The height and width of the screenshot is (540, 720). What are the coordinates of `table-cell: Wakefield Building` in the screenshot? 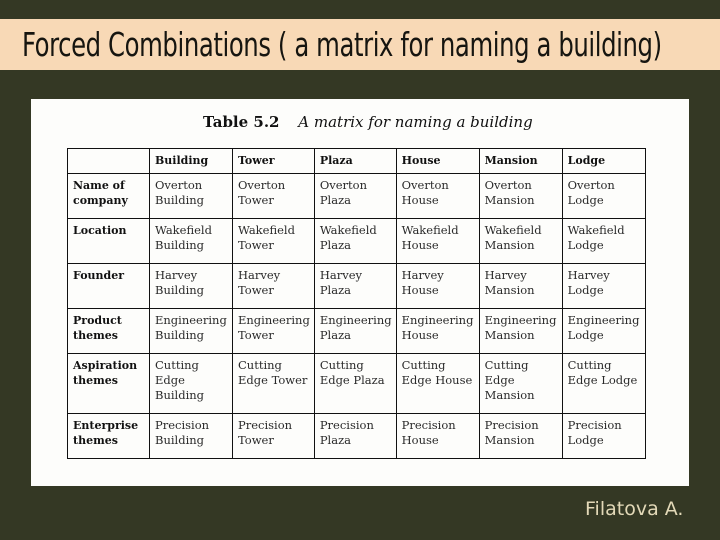 It's located at (191, 241).